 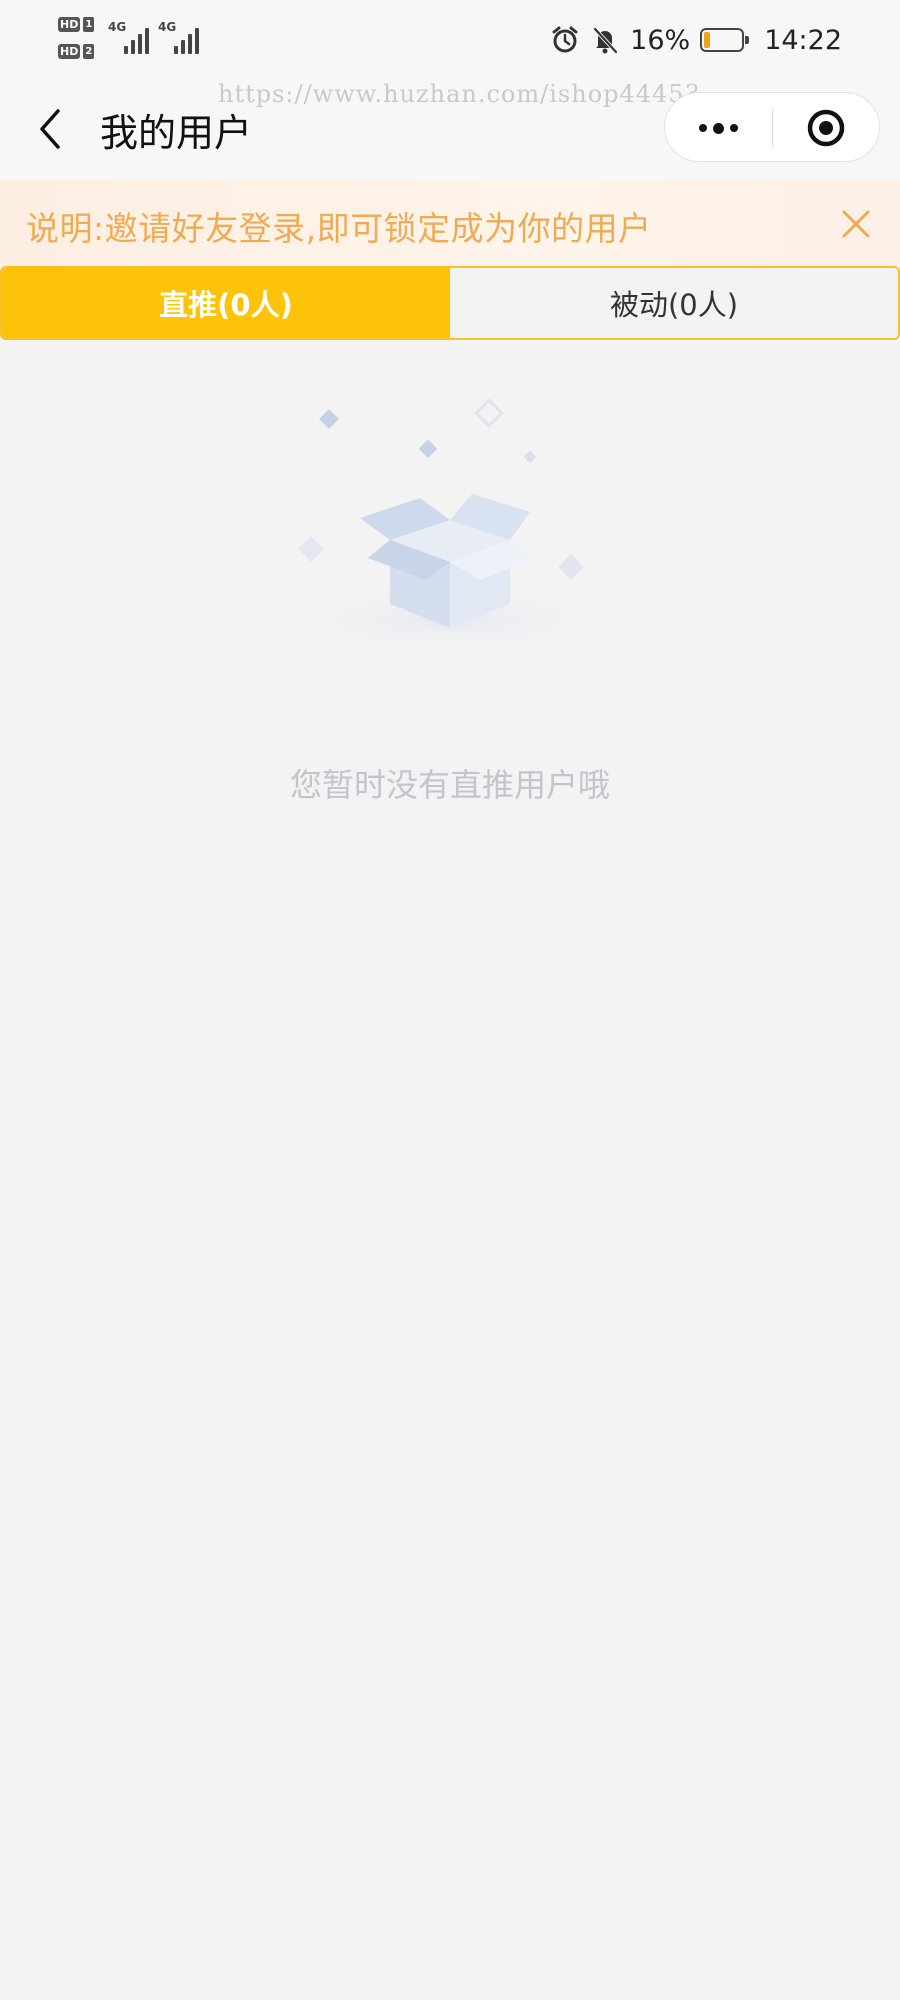 I want to click on more-button, so click(x=718, y=128).